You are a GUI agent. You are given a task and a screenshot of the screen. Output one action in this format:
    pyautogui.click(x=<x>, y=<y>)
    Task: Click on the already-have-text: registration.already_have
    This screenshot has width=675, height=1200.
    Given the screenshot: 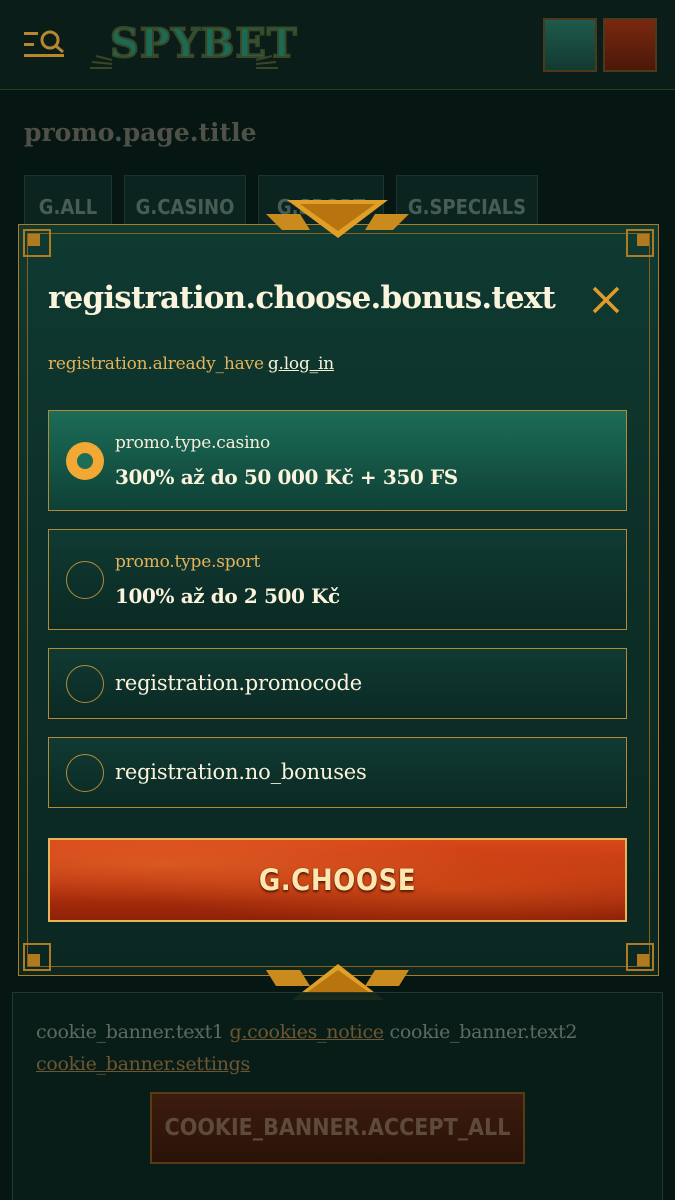 What is the action you would take?
    pyautogui.click(x=156, y=364)
    